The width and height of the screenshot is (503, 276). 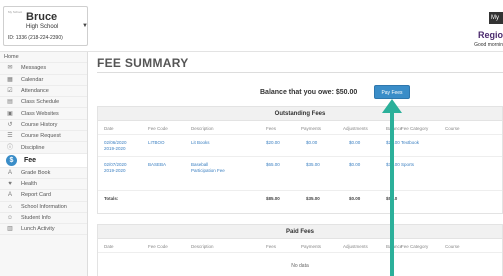 What do you see at coordinates (392, 92) in the screenshot?
I see `pay-fees-button: Pay Fees` at bounding box center [392, 92].